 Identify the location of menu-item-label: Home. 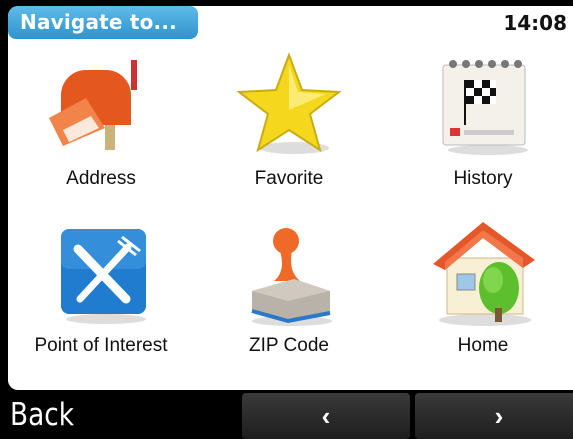
(483, 345).